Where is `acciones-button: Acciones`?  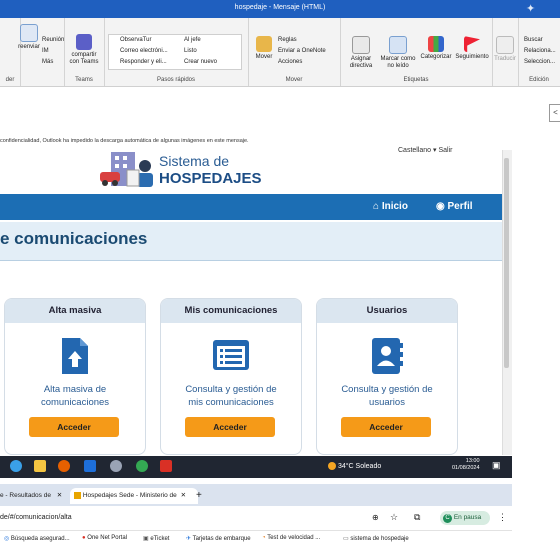
acciones-button: Acciones is located at coordinates (290, 62).